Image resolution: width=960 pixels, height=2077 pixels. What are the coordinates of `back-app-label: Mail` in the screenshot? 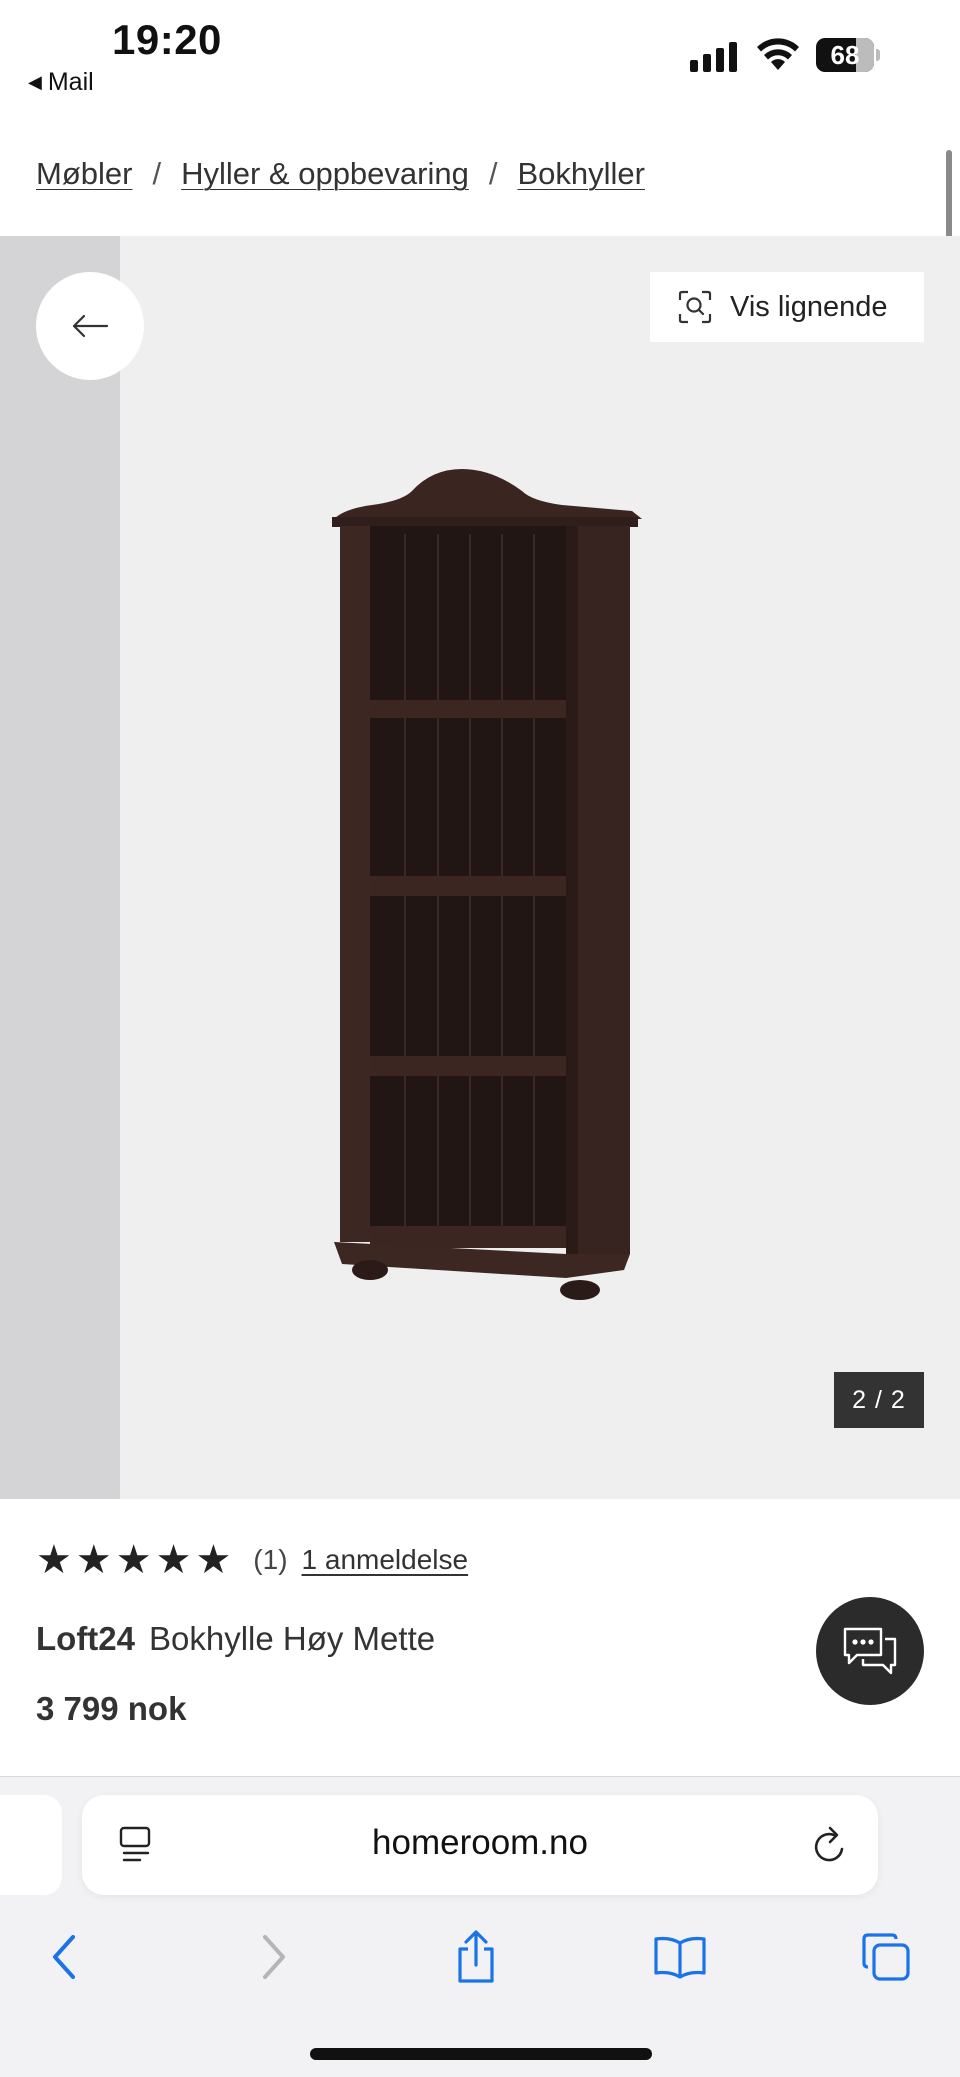 It's located at (70, 82).